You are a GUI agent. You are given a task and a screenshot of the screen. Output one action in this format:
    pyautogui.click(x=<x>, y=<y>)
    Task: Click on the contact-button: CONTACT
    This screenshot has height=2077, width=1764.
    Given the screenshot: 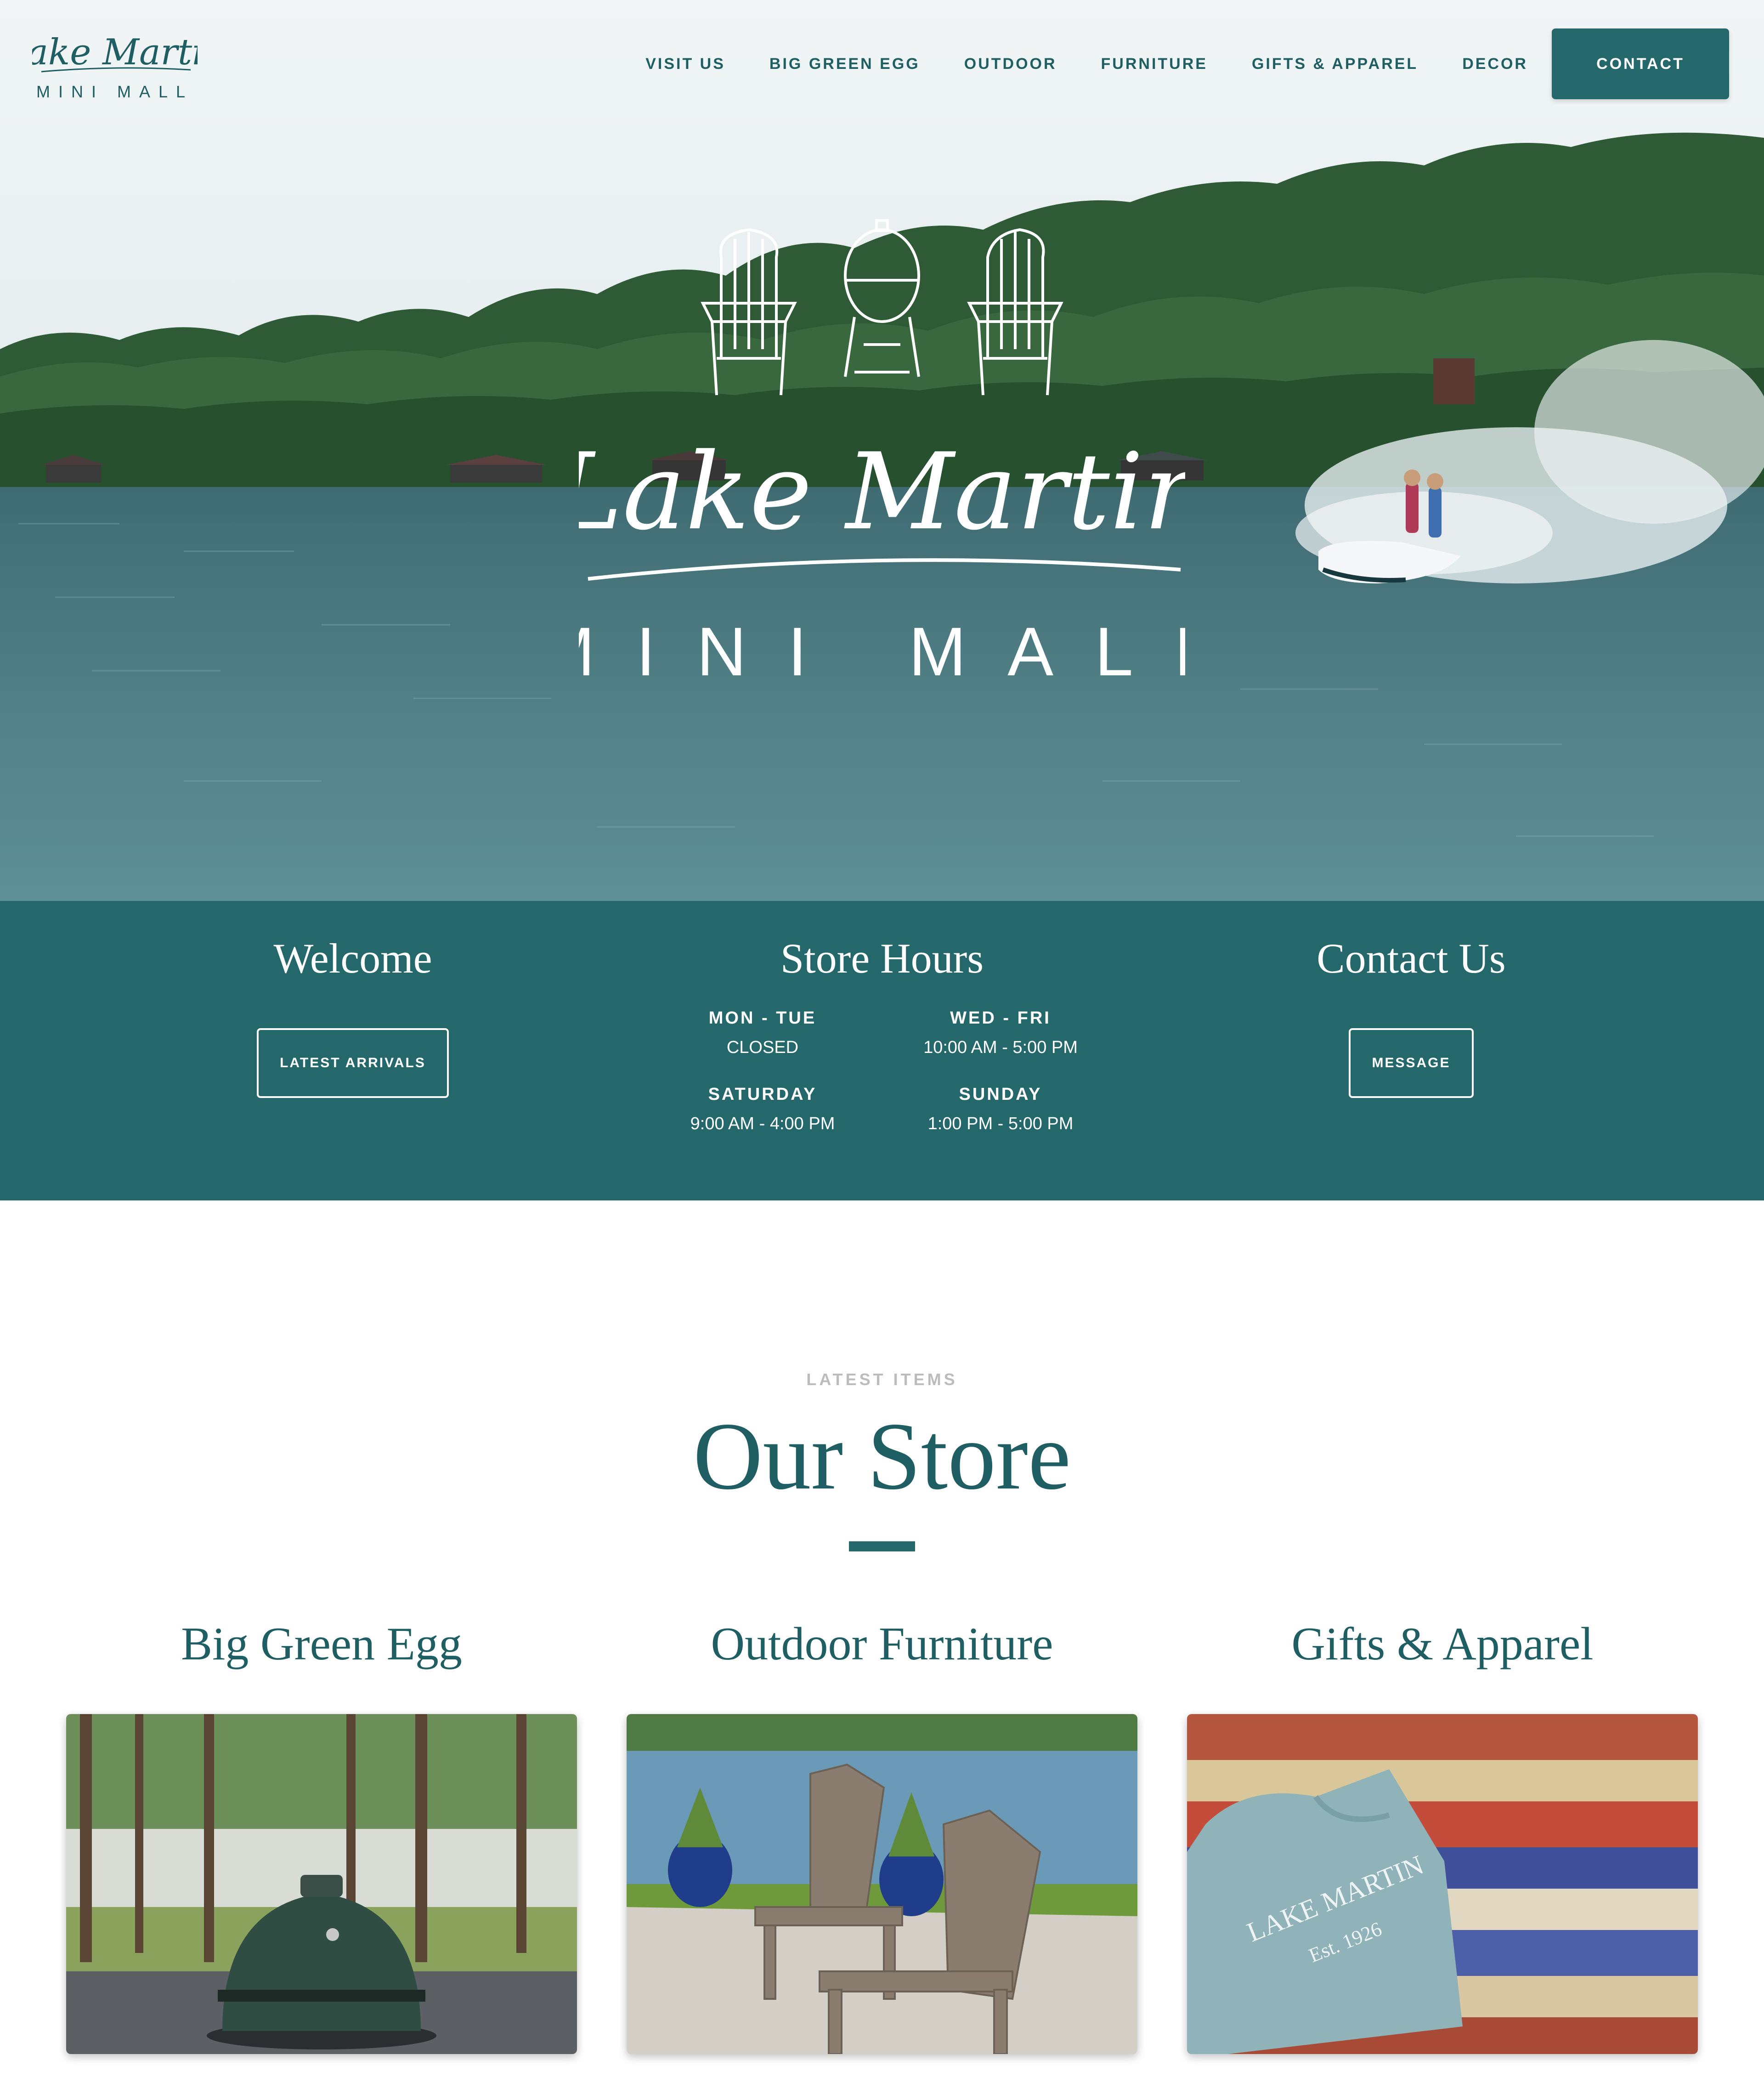 What is the action you would take?
    pyautogui.click(x=1640, y=63)
    